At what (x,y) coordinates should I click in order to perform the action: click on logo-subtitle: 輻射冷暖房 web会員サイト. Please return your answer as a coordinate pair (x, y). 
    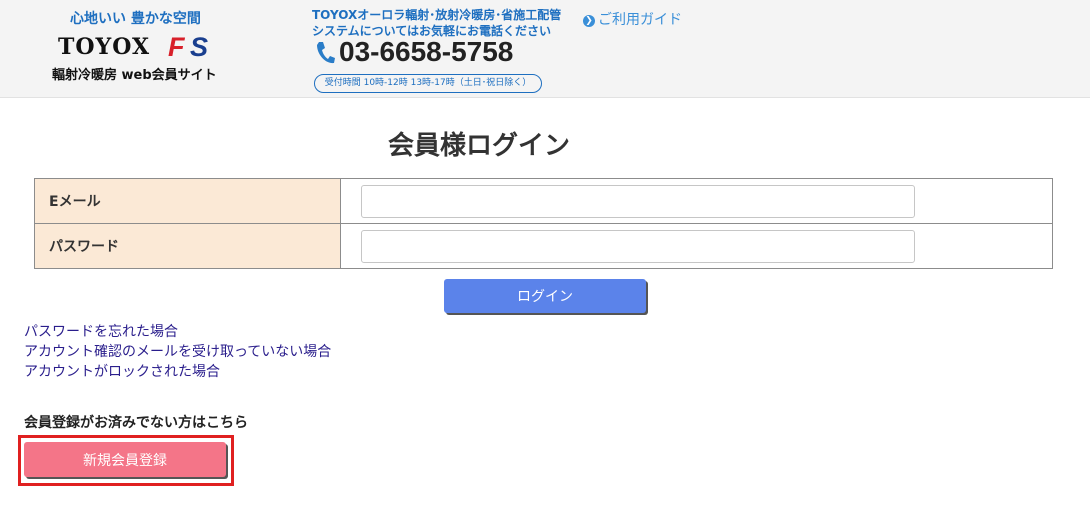
    Looking at the image, I should click on (134, 75).